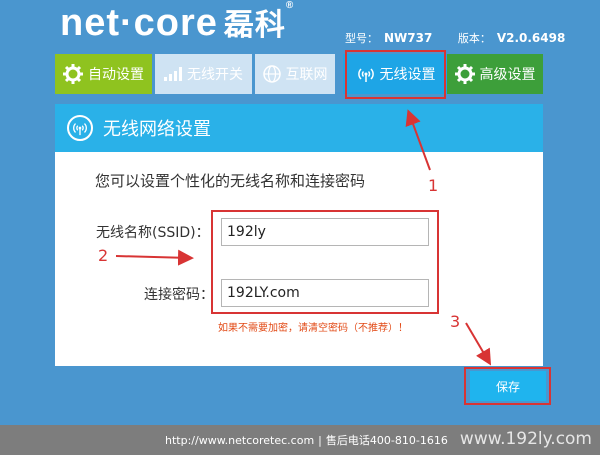 This screenshot has height=455, width=600. What do you see at coordinates (230, 181) in the screenshot?
I see `intro-text: 您可以设置个性化的无线名称和连接密码` at bounding box center [230, 181].